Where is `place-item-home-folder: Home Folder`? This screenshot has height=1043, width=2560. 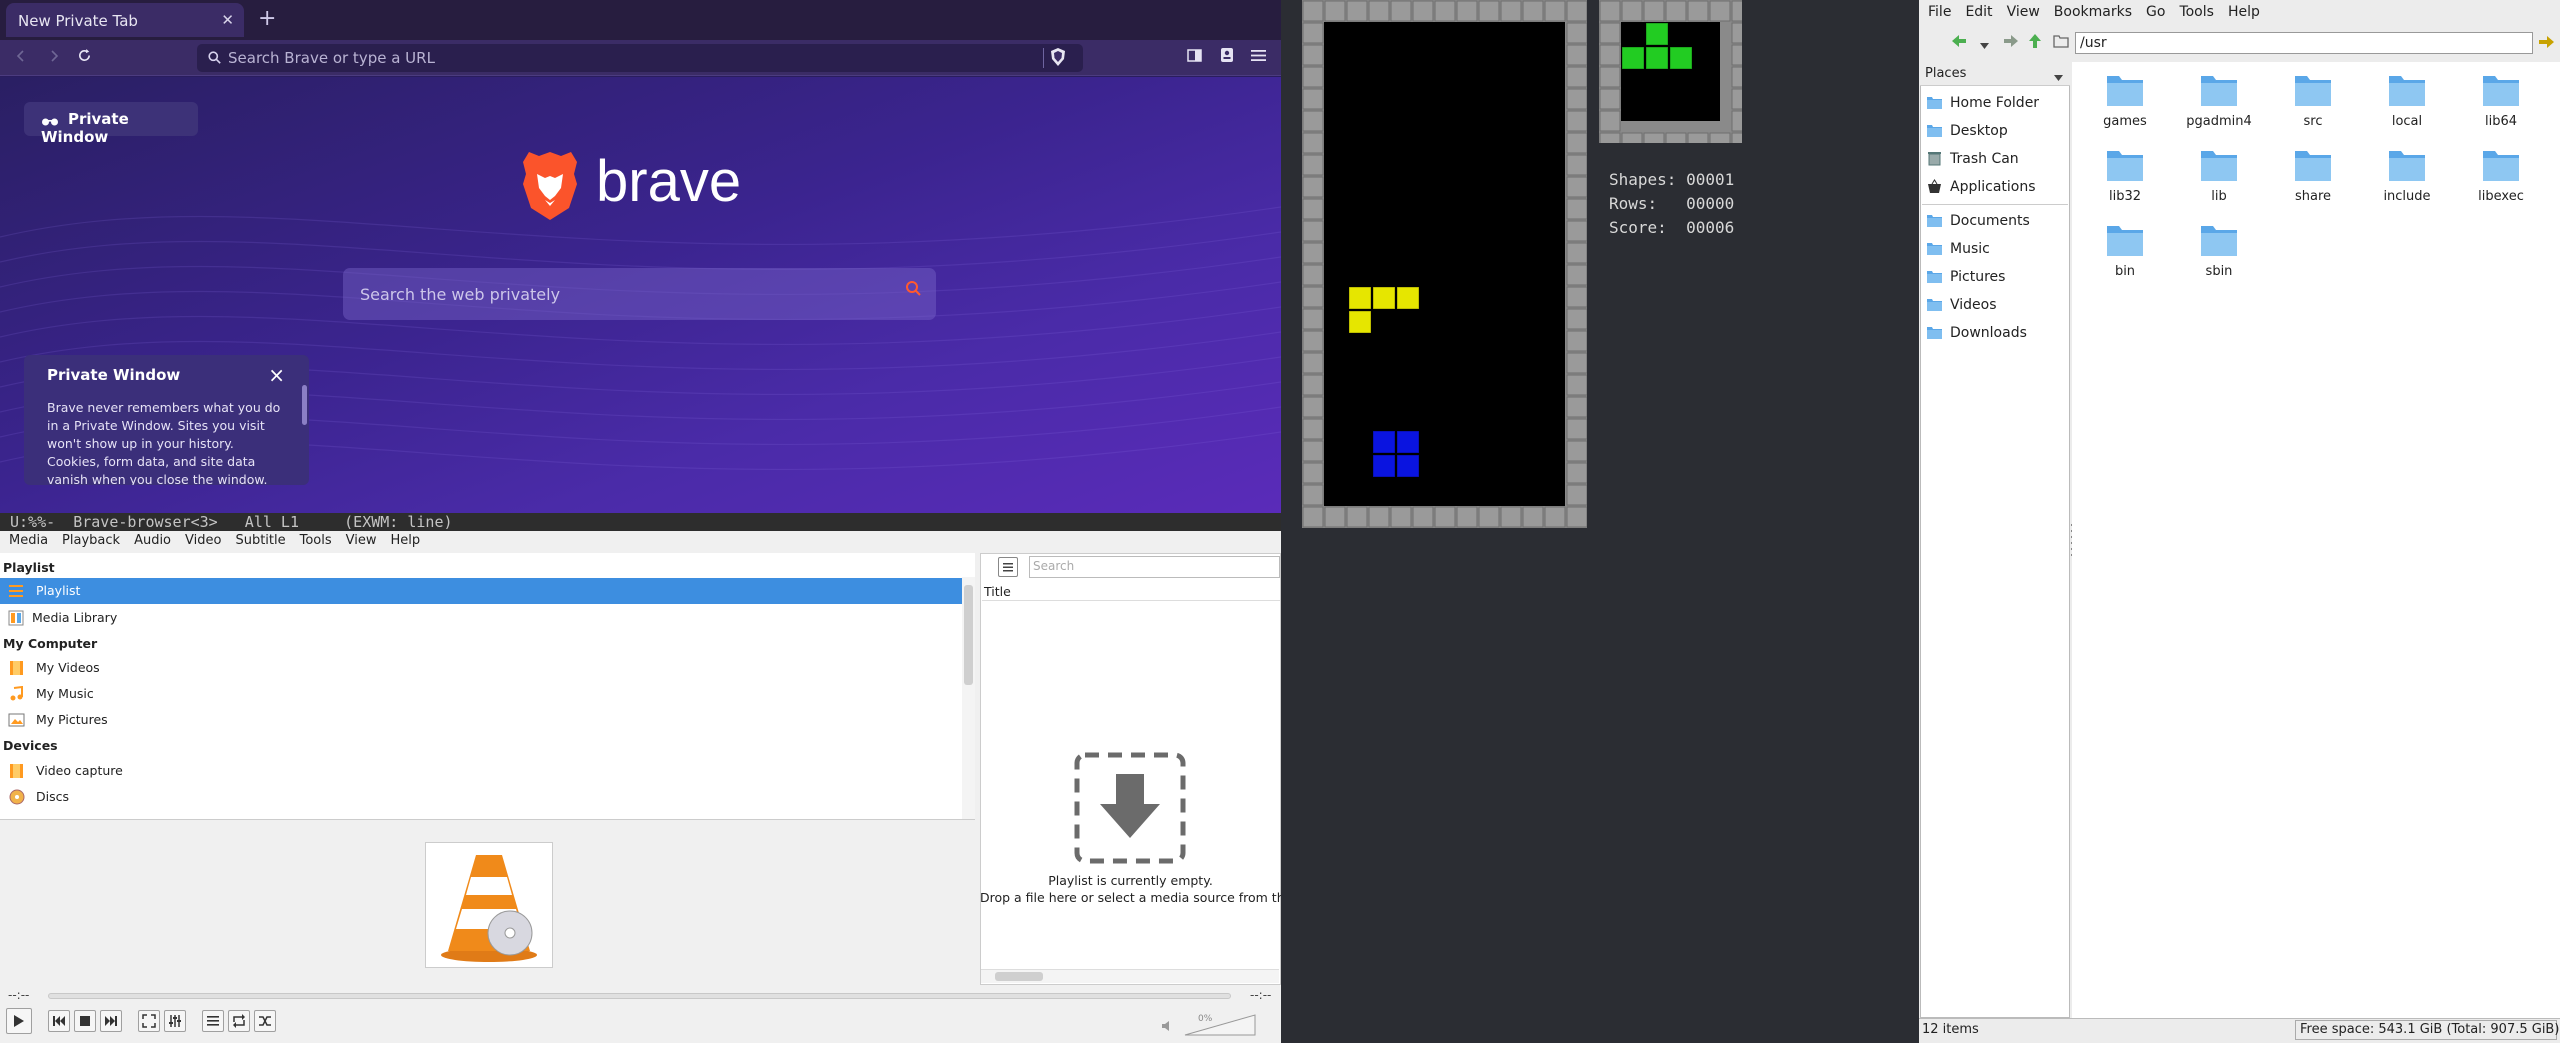 place-item-home-folder: Home Folder is located at coordinates (1995, 103).